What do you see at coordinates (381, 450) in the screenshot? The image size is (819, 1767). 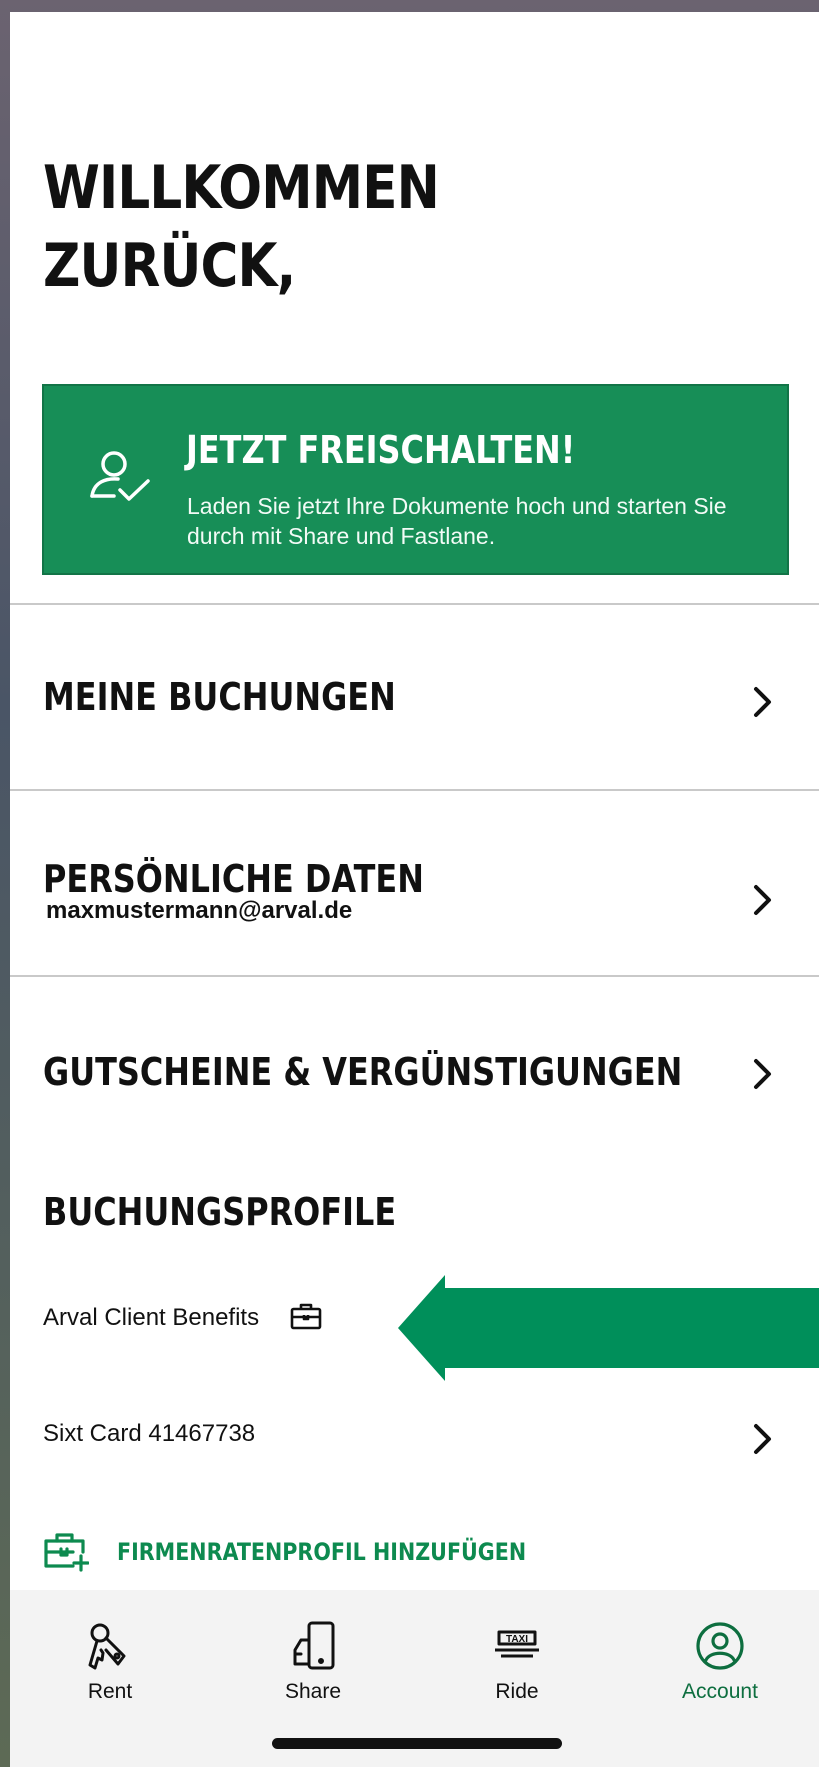 I see `banner-title: JETZT FREISCHALTEN!` at bounding box center [381, 450].